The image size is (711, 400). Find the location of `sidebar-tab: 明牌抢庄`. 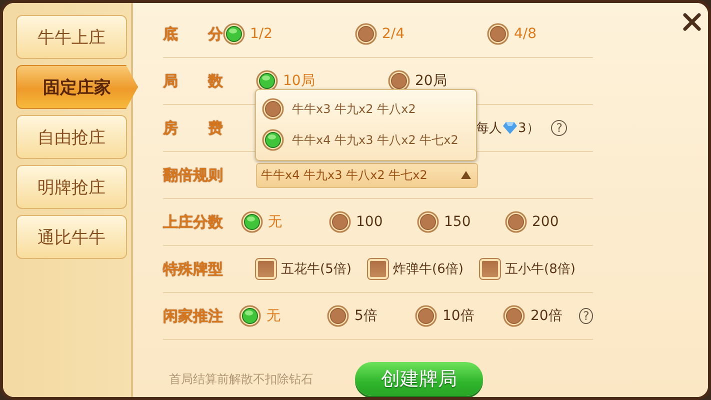

sidebar-tab: 明牌抢庄 is located at coordinates (71, 187).